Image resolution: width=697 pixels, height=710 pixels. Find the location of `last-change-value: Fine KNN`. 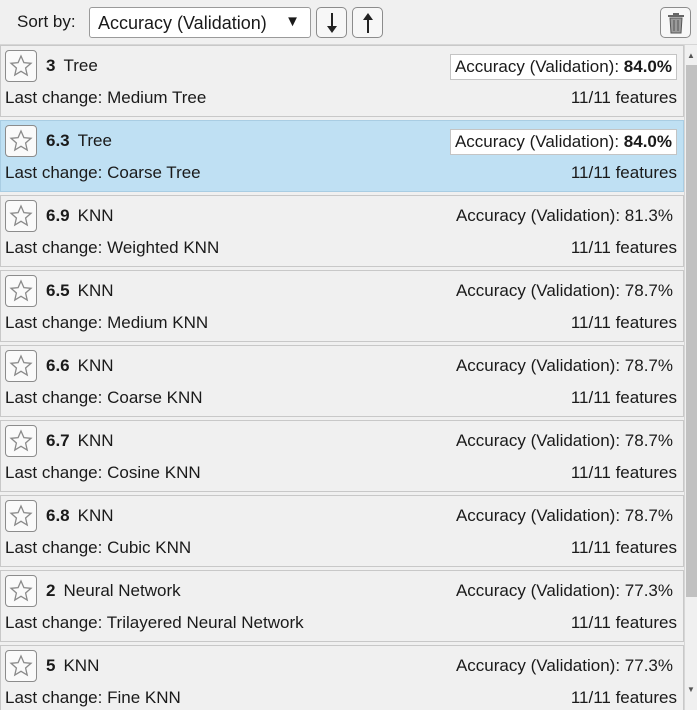

last-change-value: Fine KNN is located at coordinates (144, 697).